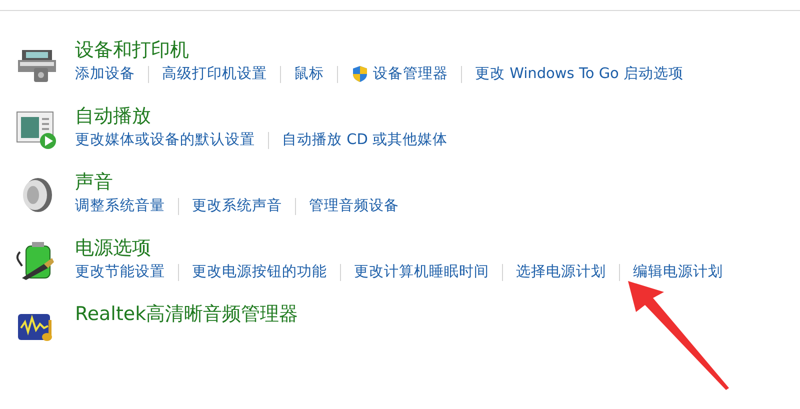  What do you see at coordinates (360, 74) in the screenshot?
I see `shield-icon` at bounding box center [360, 74].